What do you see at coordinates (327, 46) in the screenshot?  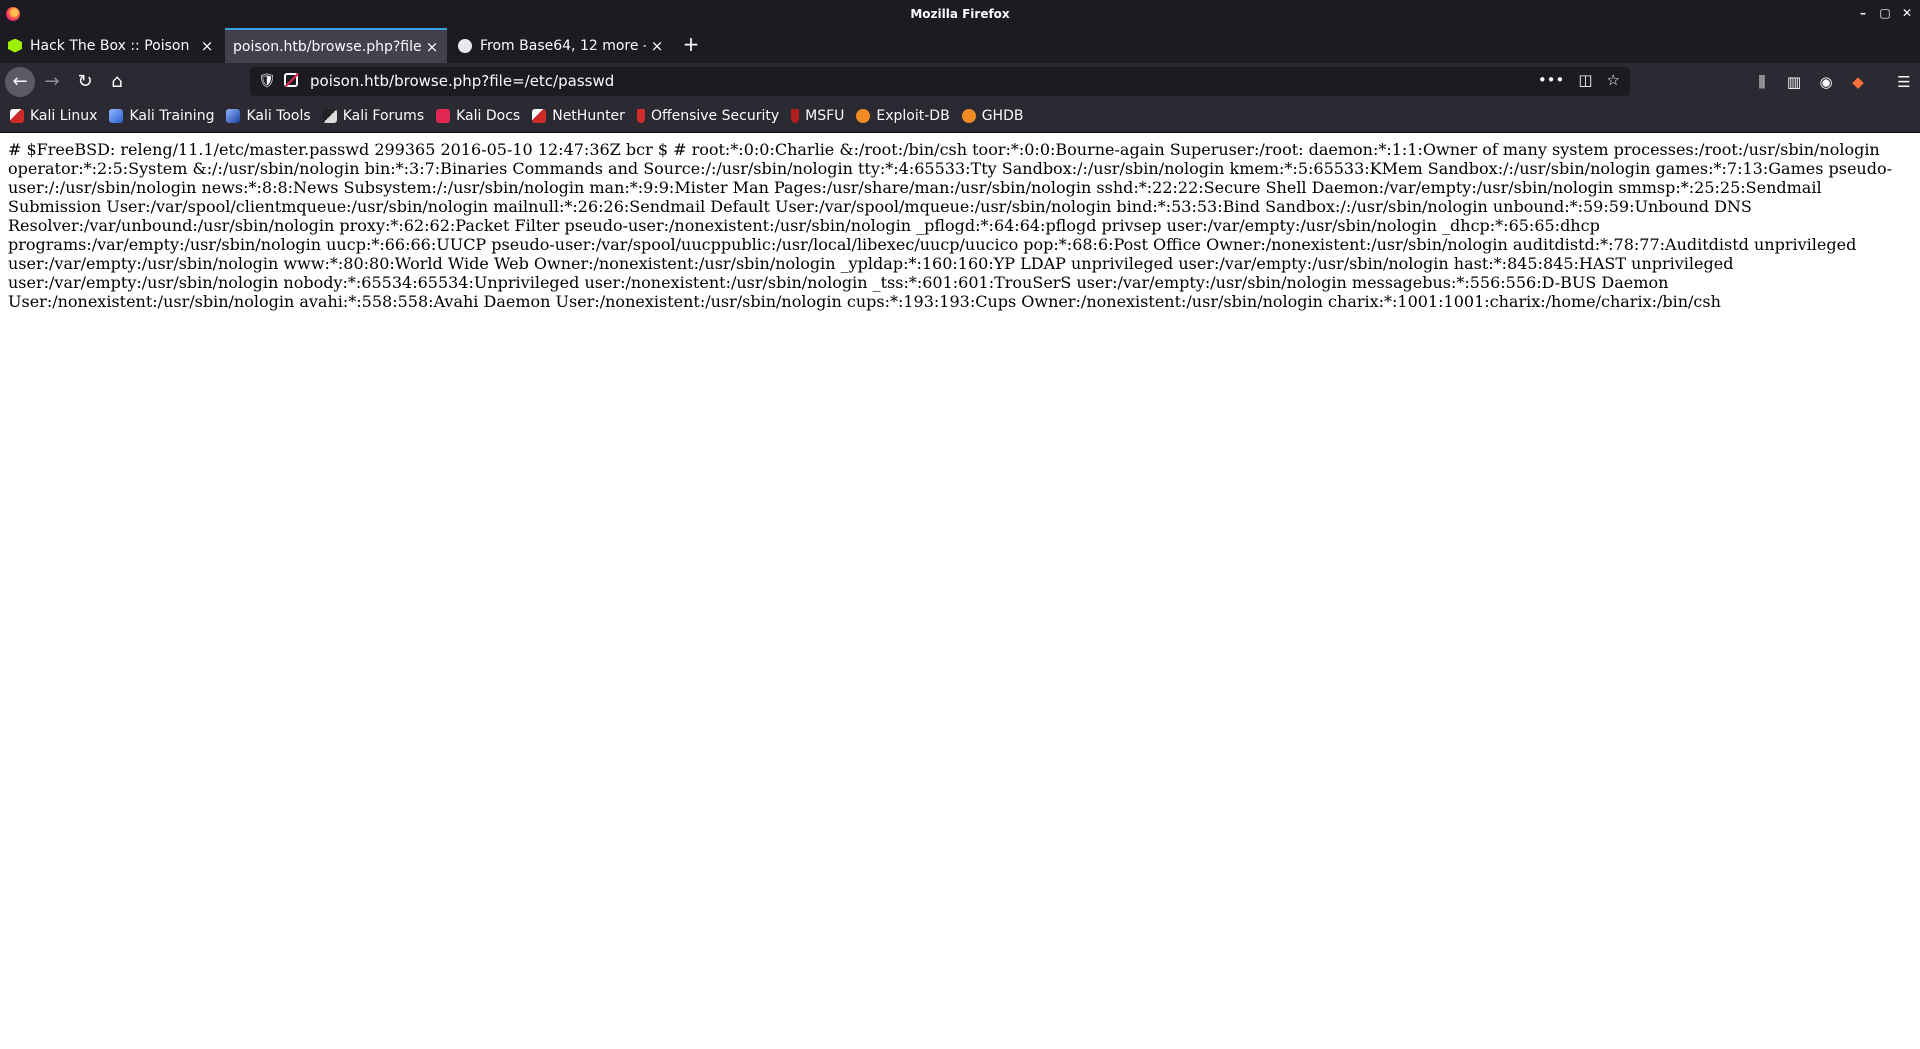 I see `tab-label: poison.htb/browse.php?file=/etc/passwd` at bounding box center [327, 46].